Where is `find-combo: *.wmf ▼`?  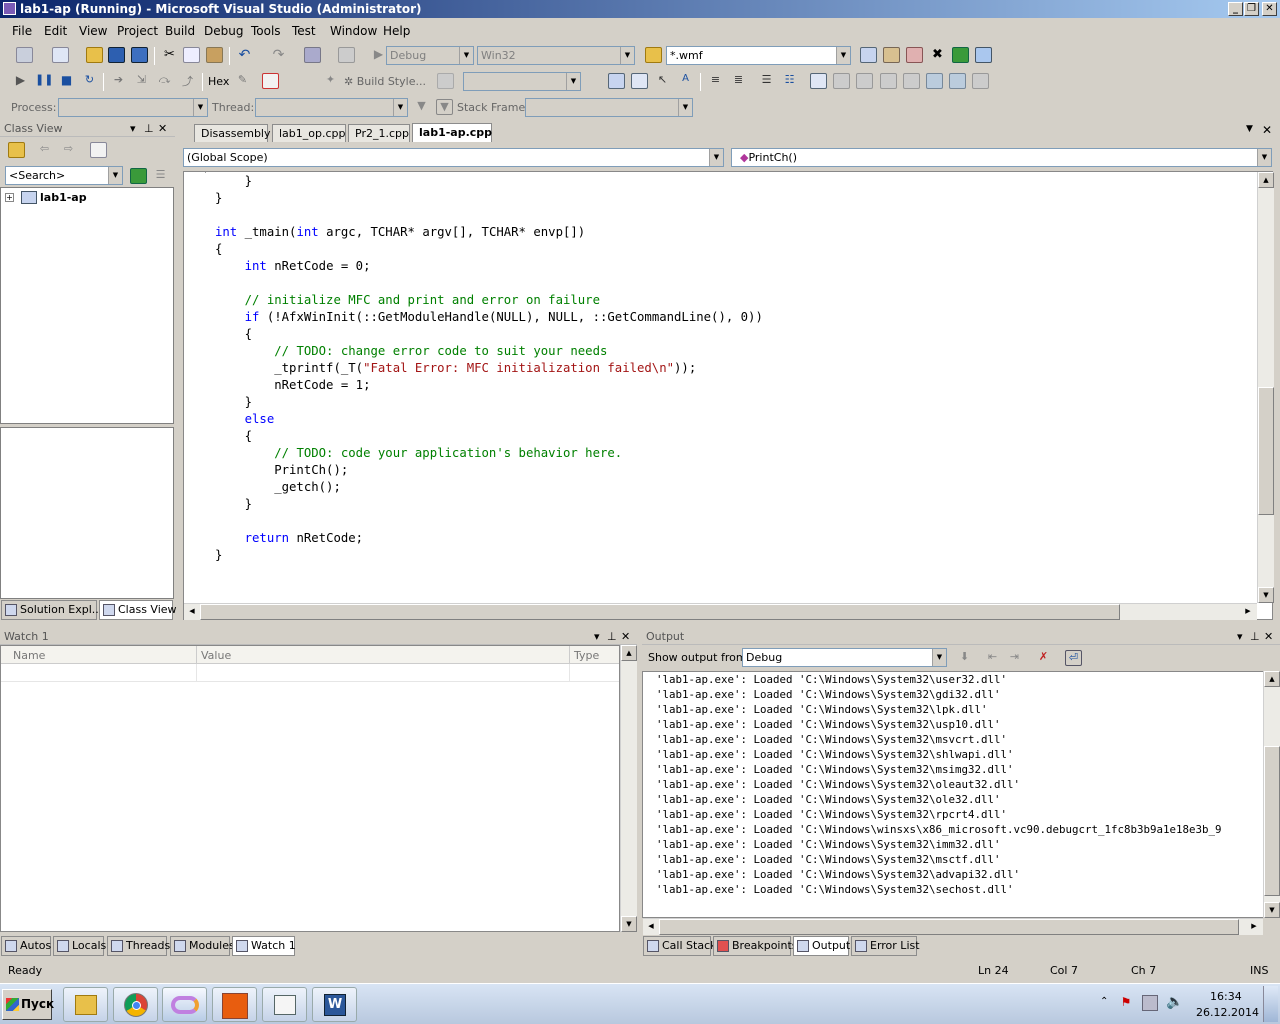 find-combo: *.wmf ▼ is located at coordinates (758, 55).